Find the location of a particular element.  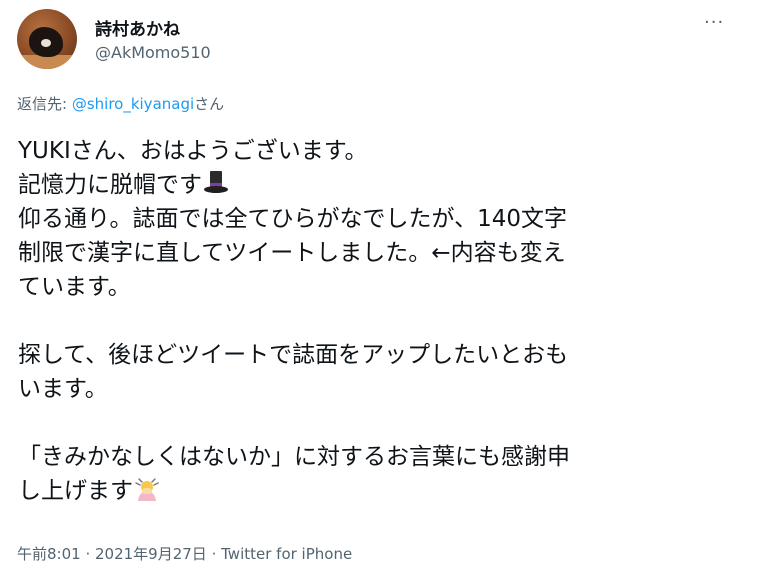

tweet-line-text: 記憶力に脱帽です is located at coordinates (110, 185).